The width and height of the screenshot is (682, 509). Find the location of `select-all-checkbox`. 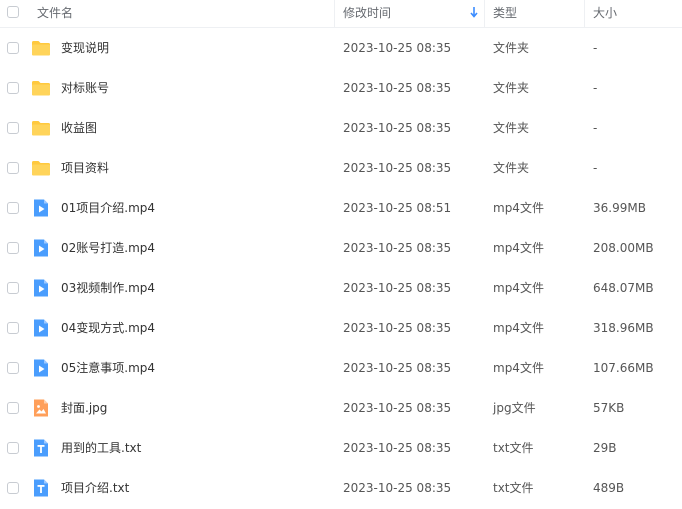

select-all-checkbox is located at coordinates (13, 12).